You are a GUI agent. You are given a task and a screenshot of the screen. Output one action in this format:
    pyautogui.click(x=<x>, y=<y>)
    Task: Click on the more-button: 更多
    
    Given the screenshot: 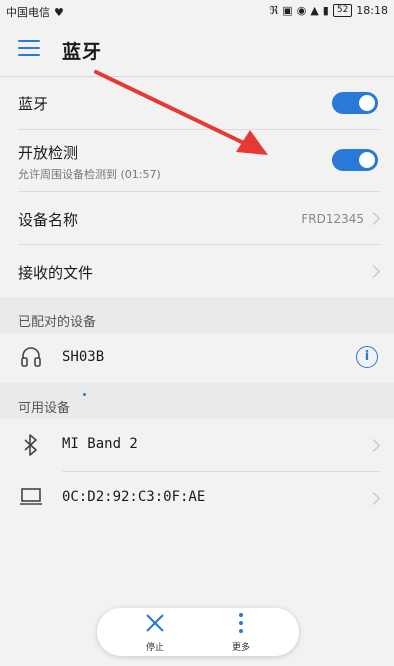 What is the action you would take?
    pyautogui.click(x=241, y=632)
    